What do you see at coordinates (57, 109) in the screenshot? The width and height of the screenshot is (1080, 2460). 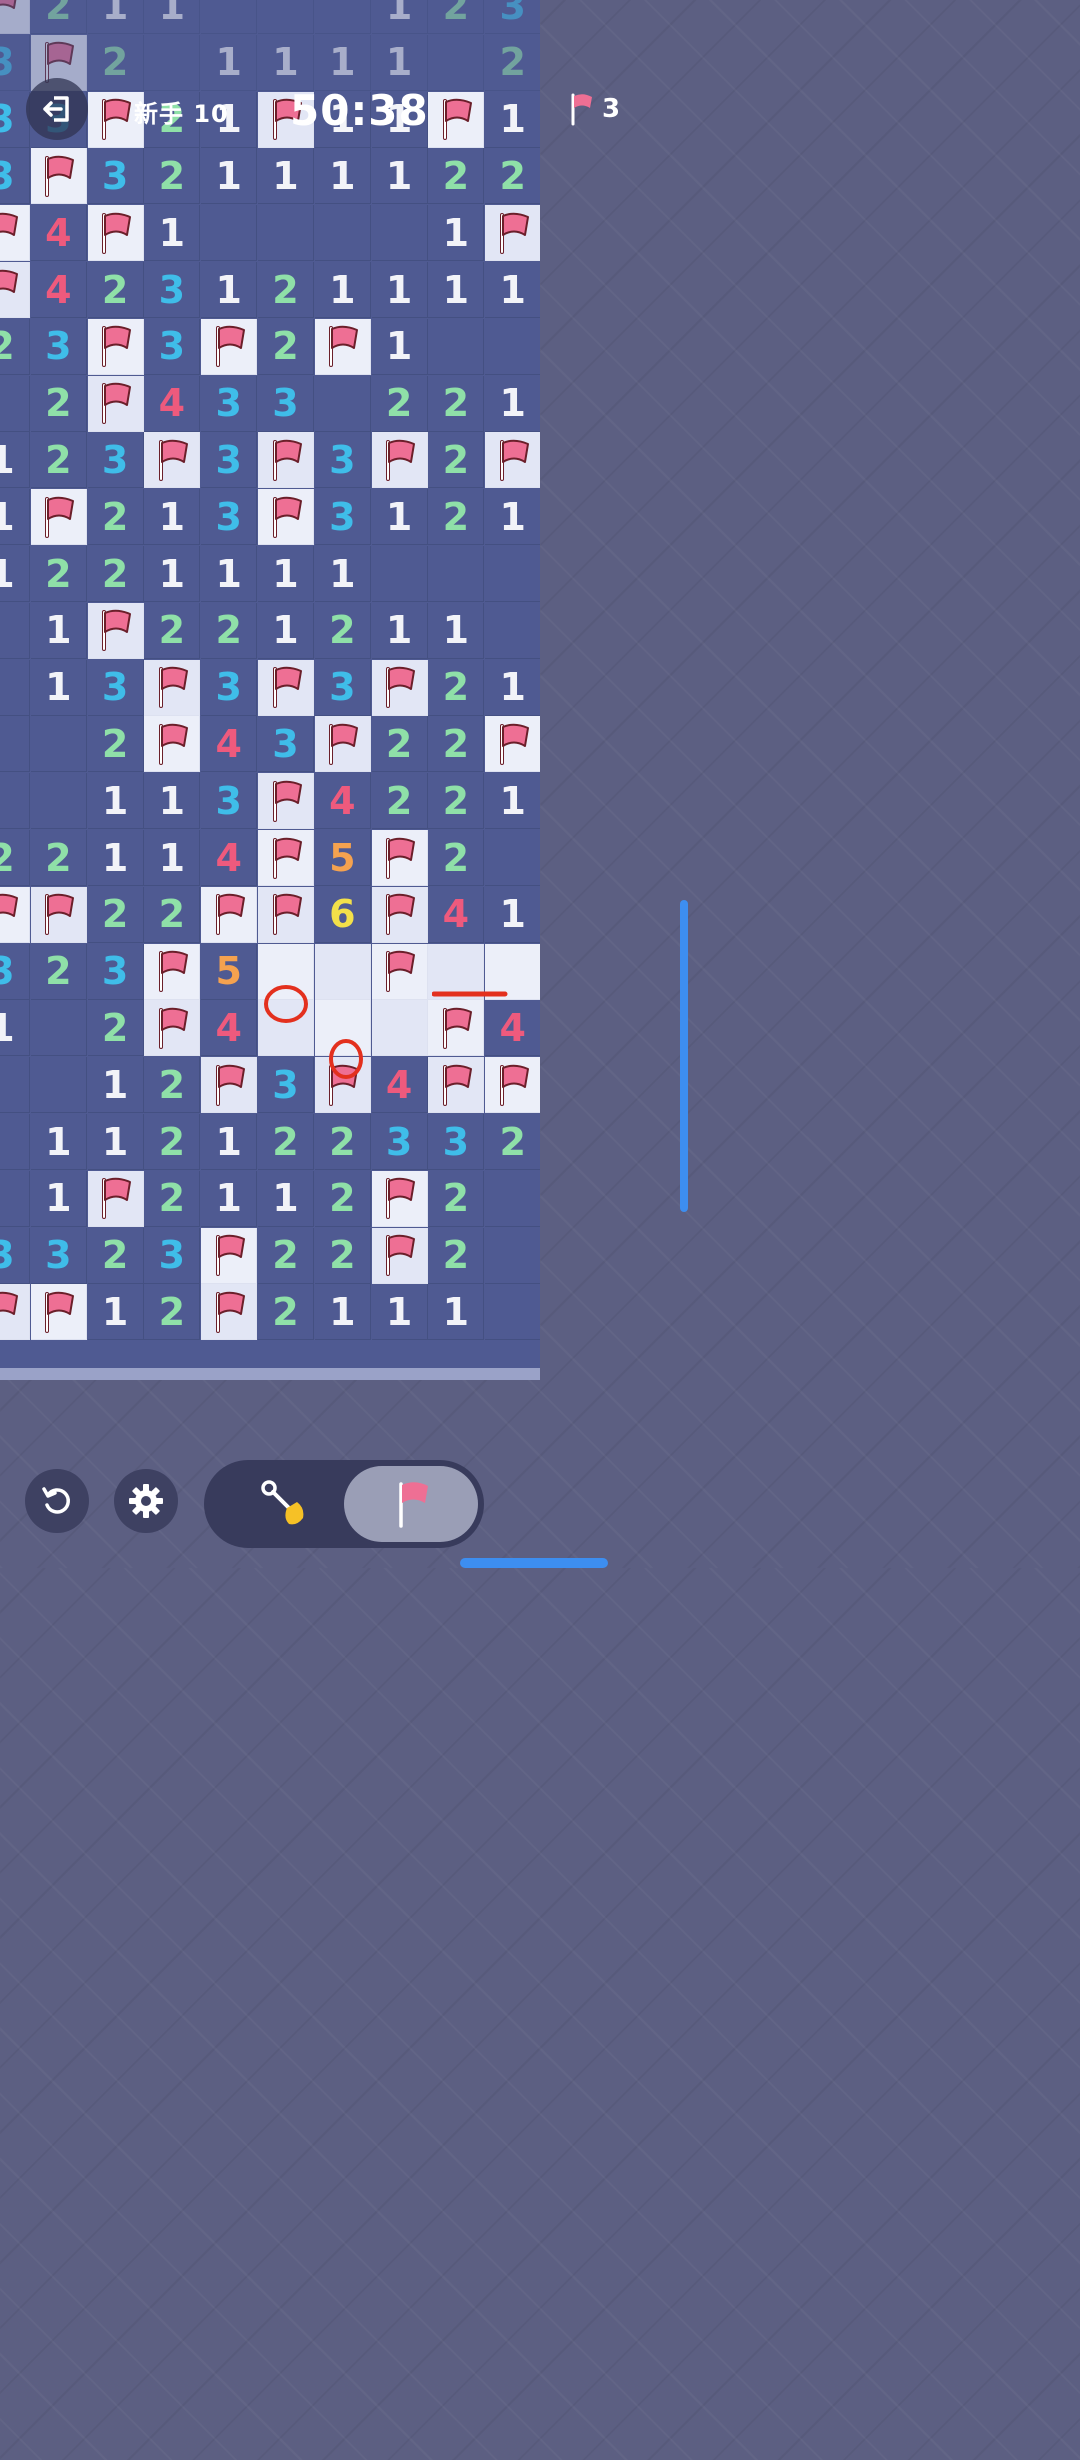 I see `exit-button` at bounding box center [57, 109].